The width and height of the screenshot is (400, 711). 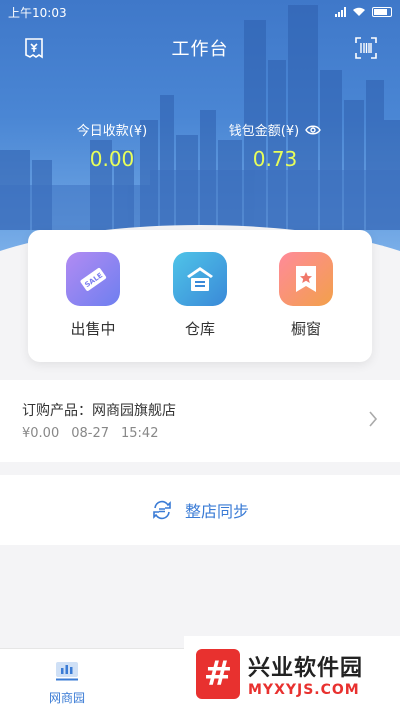 I want to click on order-price: ¥0.00, so click(x=41, y=433).